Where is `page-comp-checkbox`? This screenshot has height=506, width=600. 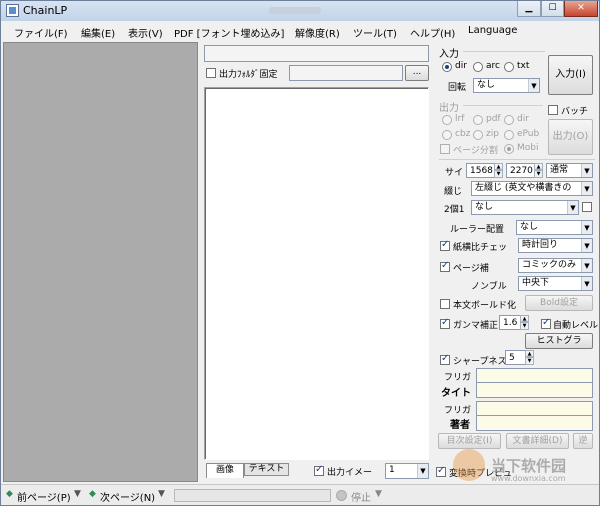 page-comp-checkbox is located at coordinates (445, 266).